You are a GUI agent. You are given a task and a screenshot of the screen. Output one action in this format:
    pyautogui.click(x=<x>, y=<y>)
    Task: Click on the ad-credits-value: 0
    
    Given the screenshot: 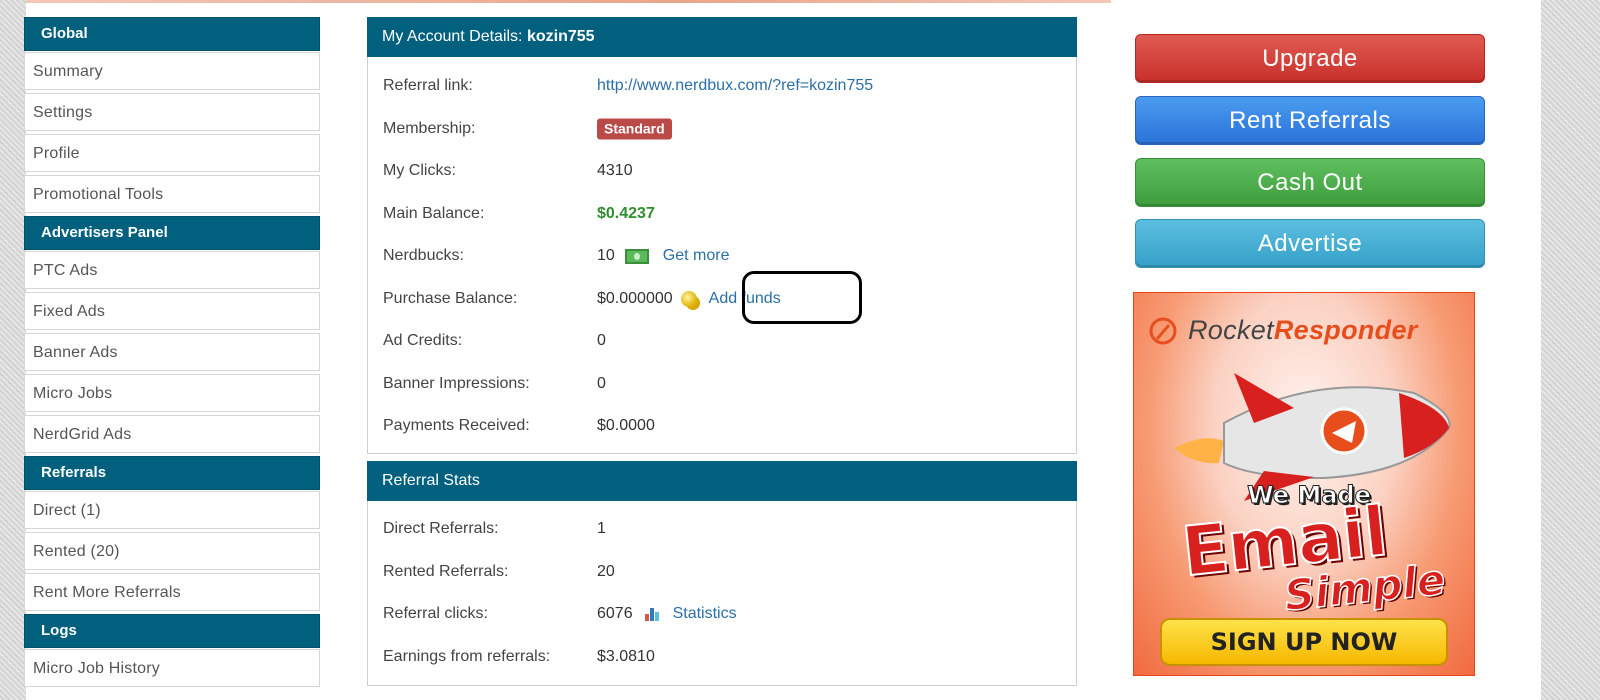 What is the action you would take?
    pyautogui.click(x=601, y=341)
    